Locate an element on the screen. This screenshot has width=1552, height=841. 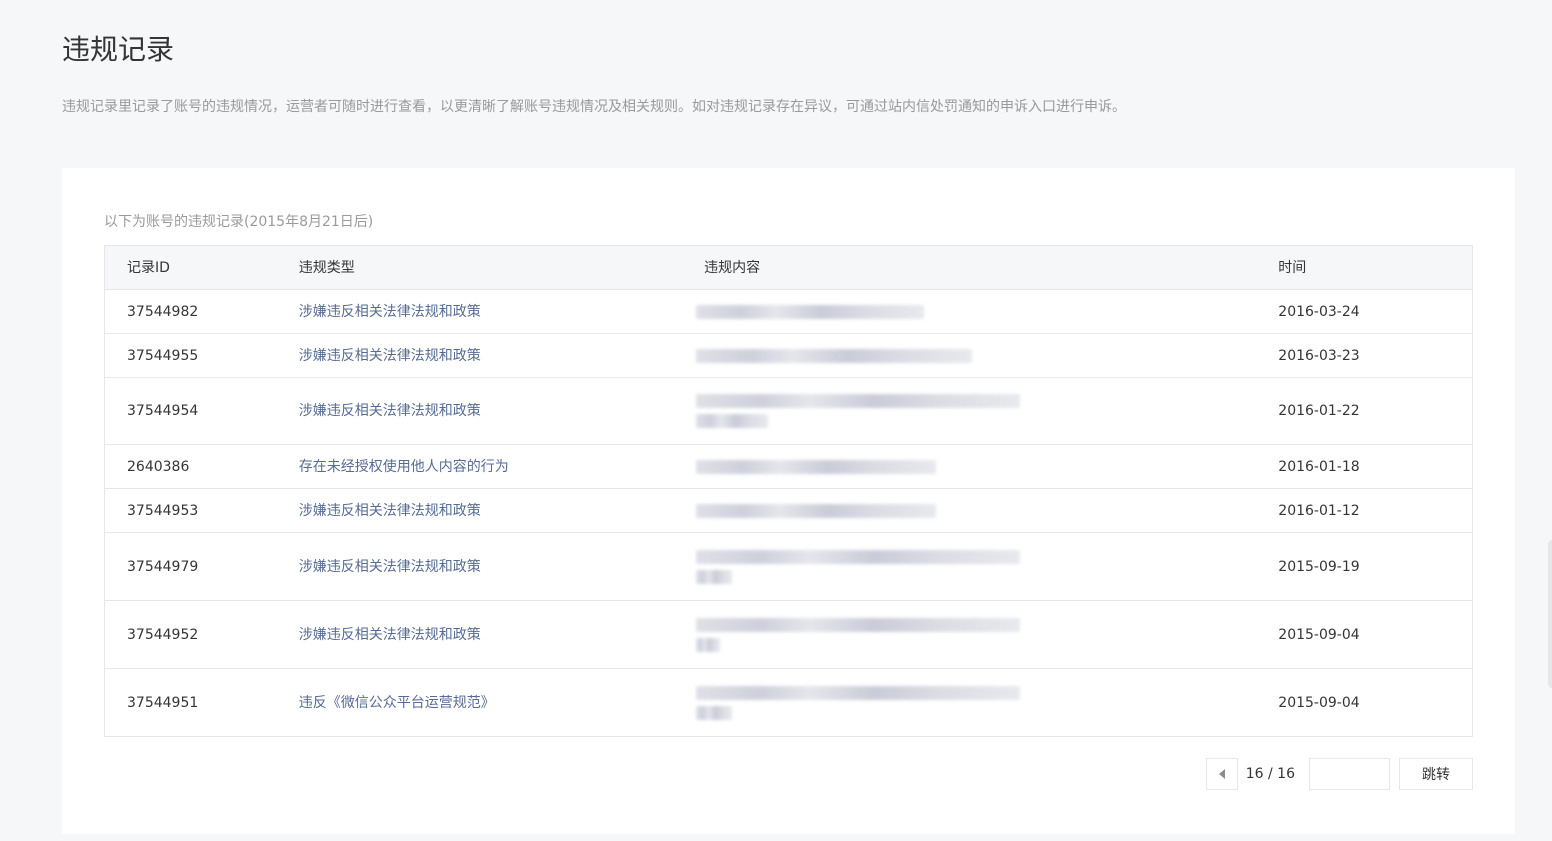
record-id: 37544954 is located at coordinates (163, 411).